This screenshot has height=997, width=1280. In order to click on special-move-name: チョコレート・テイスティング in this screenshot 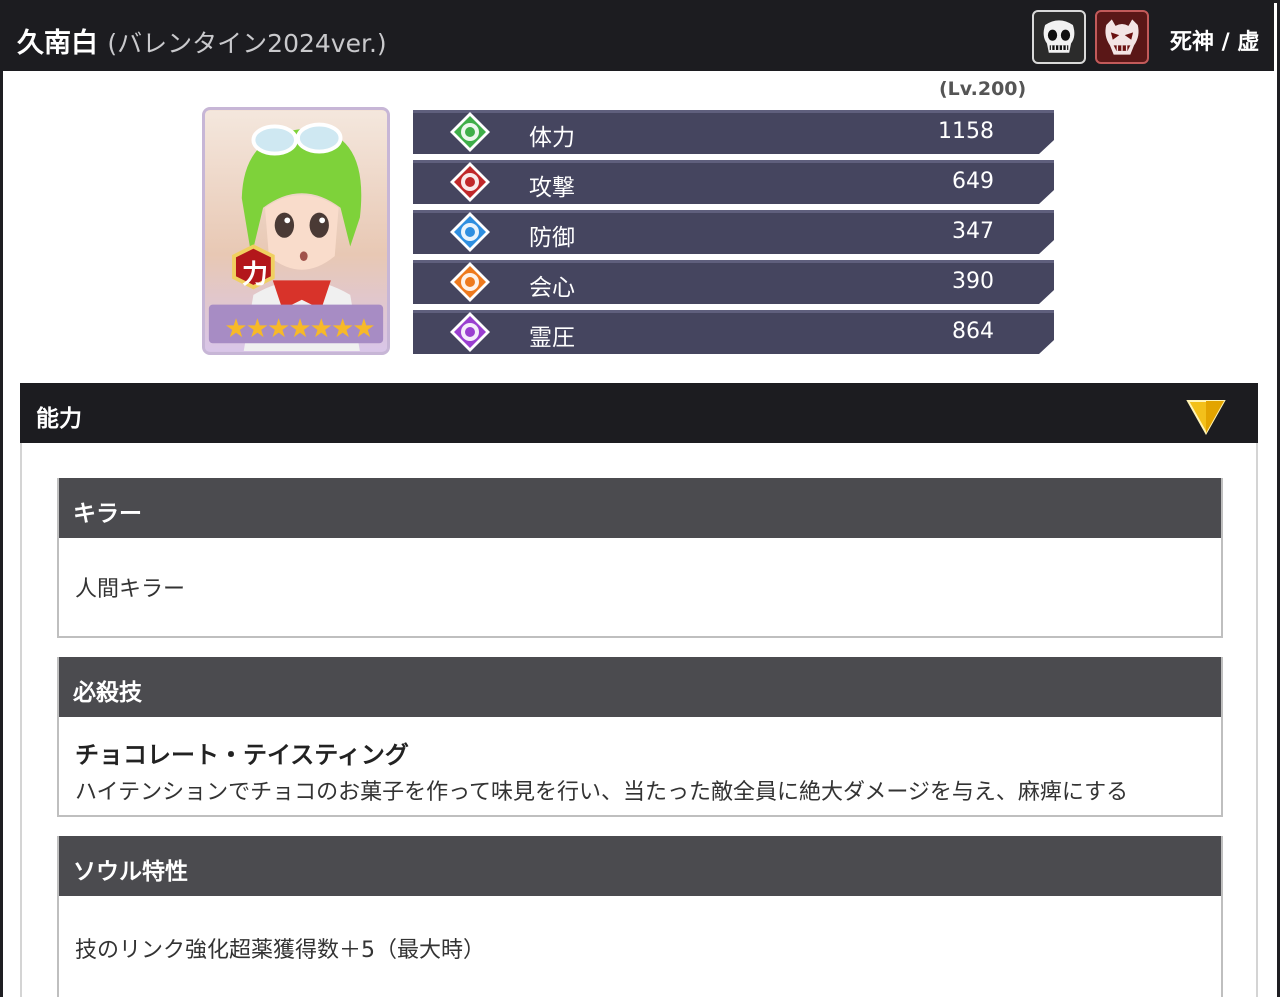, I will do `click(242, 755)`.